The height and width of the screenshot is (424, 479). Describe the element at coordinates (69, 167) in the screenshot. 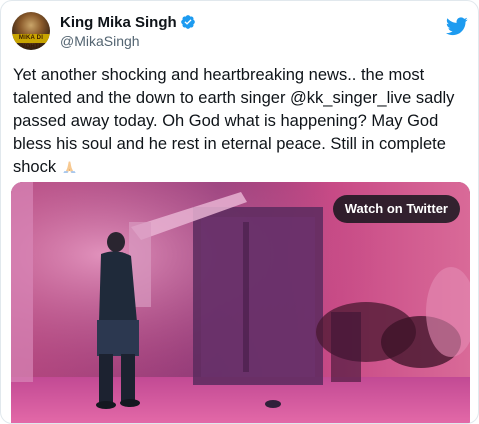

I see `folded-hands-emoji` at that location.